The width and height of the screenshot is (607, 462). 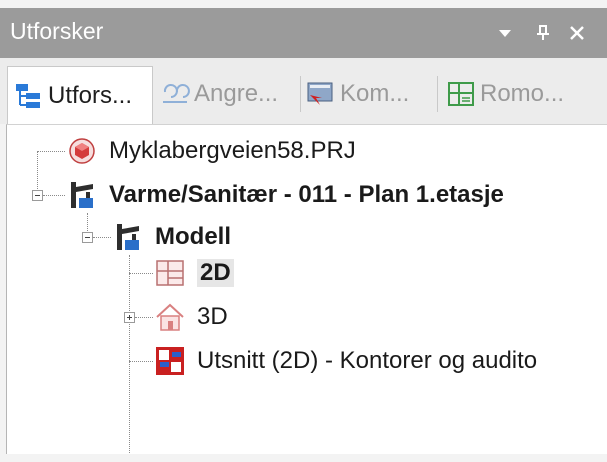 What do you see at coordinates (306, 194) in the screenshot?
I see `tree-node-label: Varme/Sanitær - 011 - Plan 1.etasje` at bounding box center [306, 194].